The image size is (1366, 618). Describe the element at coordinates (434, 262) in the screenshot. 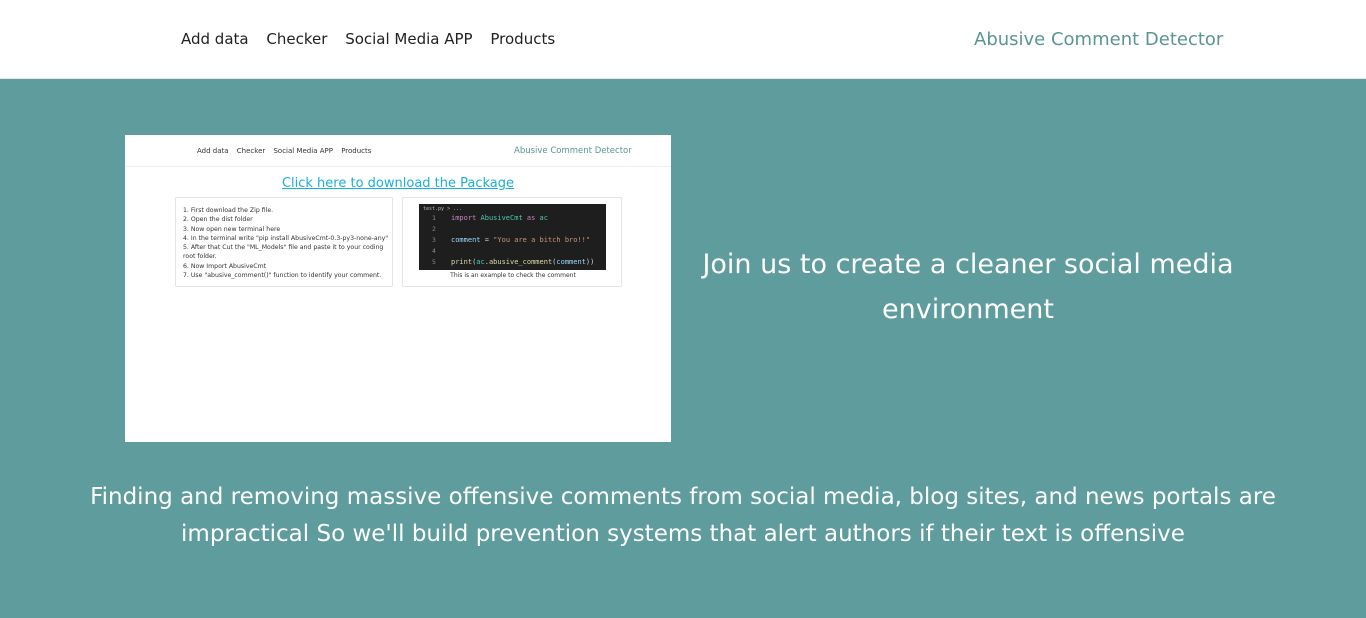

I see `line-number: 5` at that location.